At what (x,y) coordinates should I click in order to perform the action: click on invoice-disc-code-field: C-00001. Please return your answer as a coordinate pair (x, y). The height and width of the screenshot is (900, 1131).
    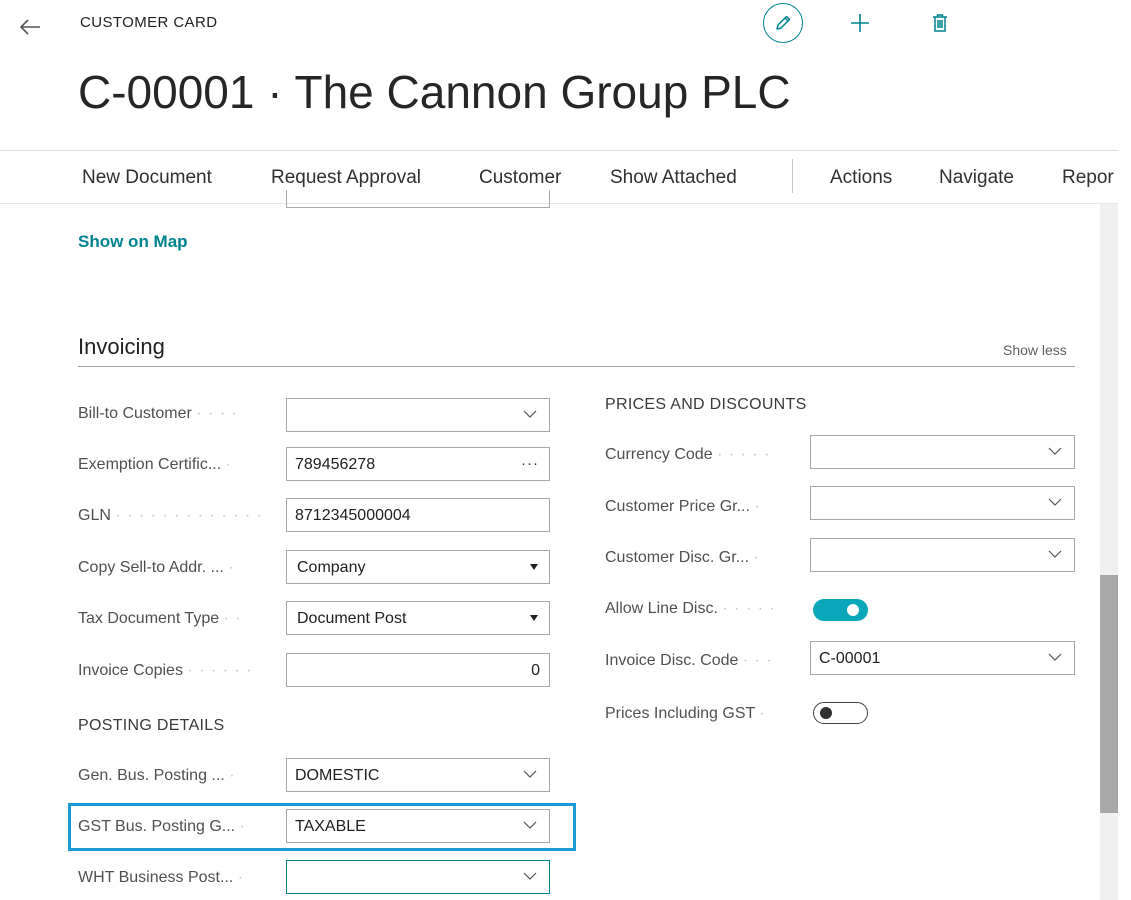
    Looking at the image, I should click on (942, 658).